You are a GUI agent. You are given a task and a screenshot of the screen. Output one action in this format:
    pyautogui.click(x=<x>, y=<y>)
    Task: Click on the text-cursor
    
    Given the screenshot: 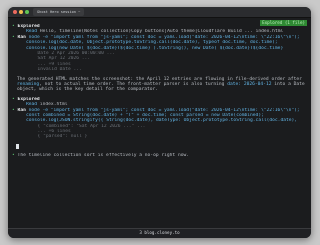 What is the action you would take?
    pyautogui.click(x=17, y=146)
    